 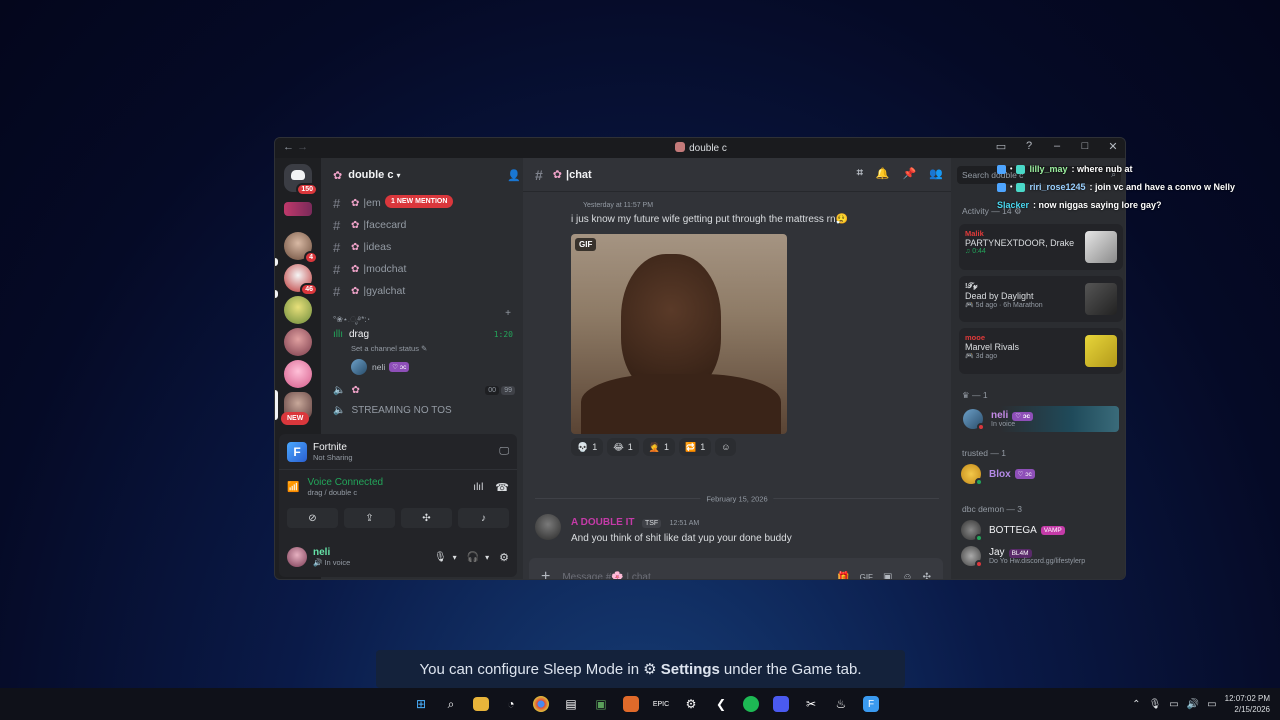 What do you see at coordinates (603, 522) in the screenshot?
I see `author-name: A DOUBLE IT` at bounding box center [603, 522].